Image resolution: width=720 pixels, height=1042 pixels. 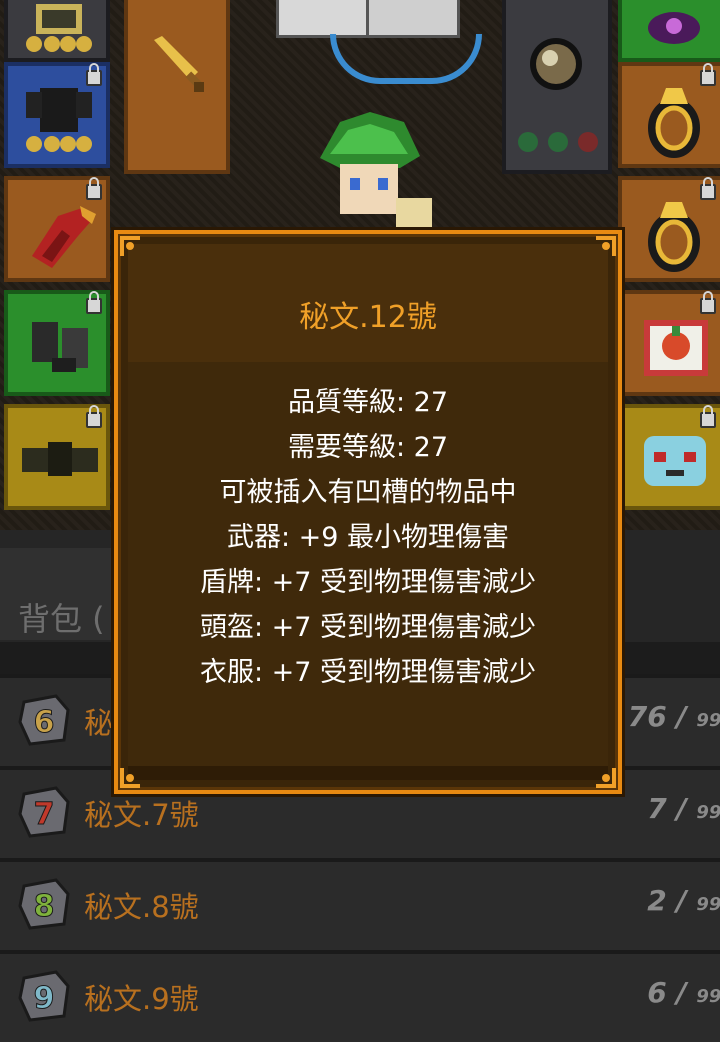 I want to click on rune-9-icon: 9, so click(x=44, y=996).